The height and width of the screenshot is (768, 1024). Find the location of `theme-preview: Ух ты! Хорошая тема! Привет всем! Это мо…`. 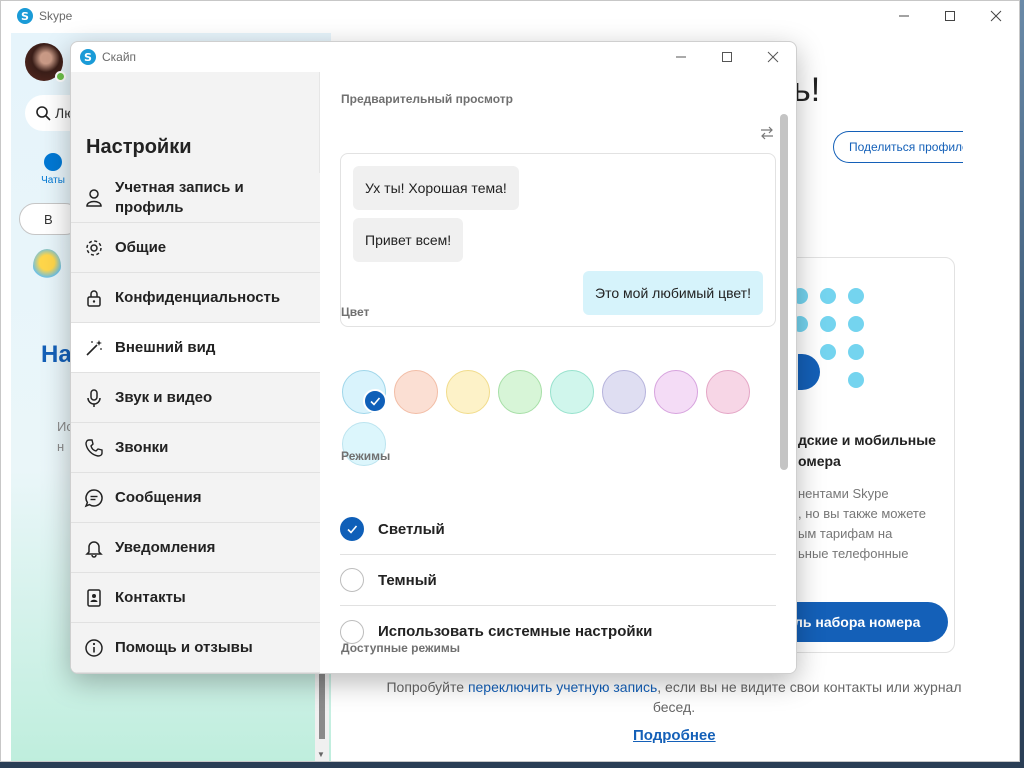

theme-preview: Ух ты! Хорошая тема! Привет всем! Это мо… is located at coordinates (558, 240).